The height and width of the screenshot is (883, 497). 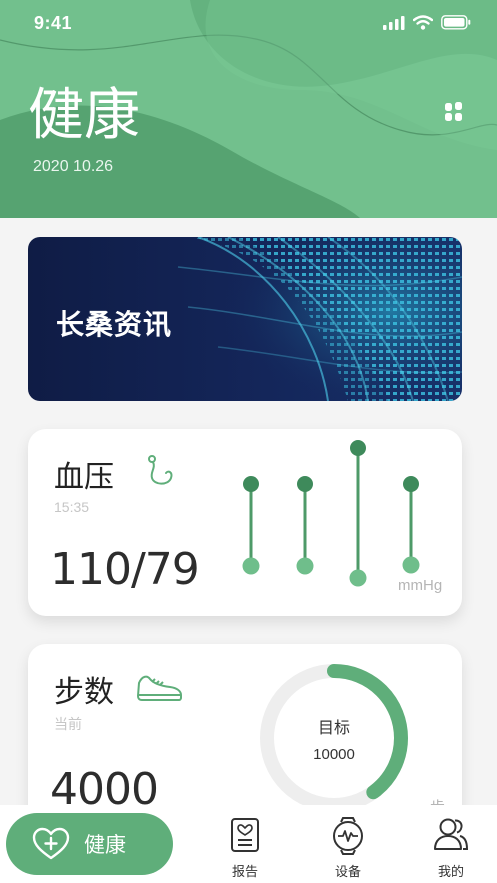 What do you see at coordinates (394, 22) in the screenshot?
I see `signal-icon` at bounding box center [394, 22].